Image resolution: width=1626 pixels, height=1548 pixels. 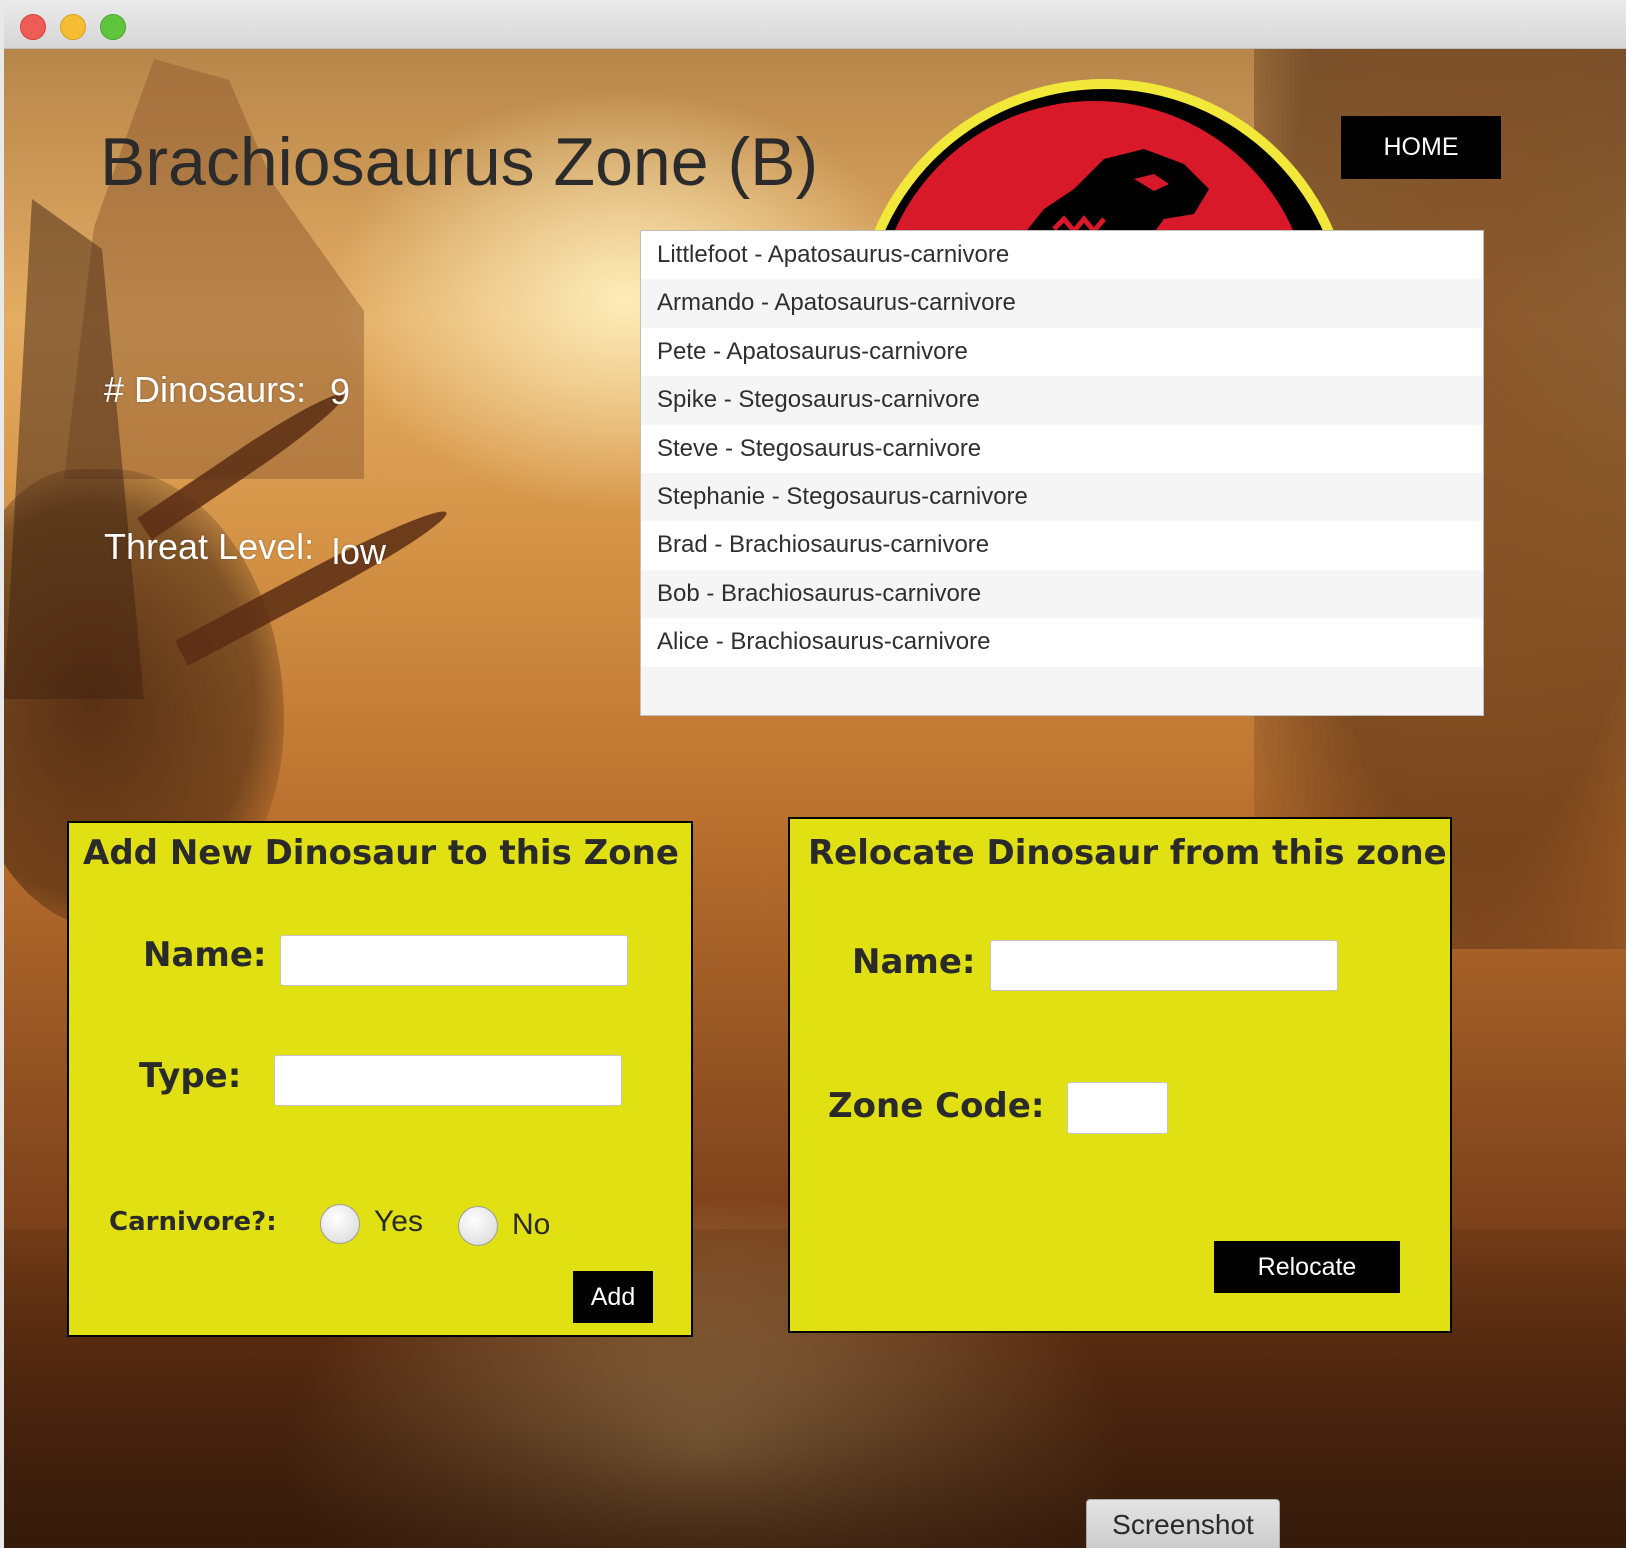 What do you see at coordinates (1062, 690) in the screenshot?
I see `empty-list-row` at bounding box center [1062, 690].